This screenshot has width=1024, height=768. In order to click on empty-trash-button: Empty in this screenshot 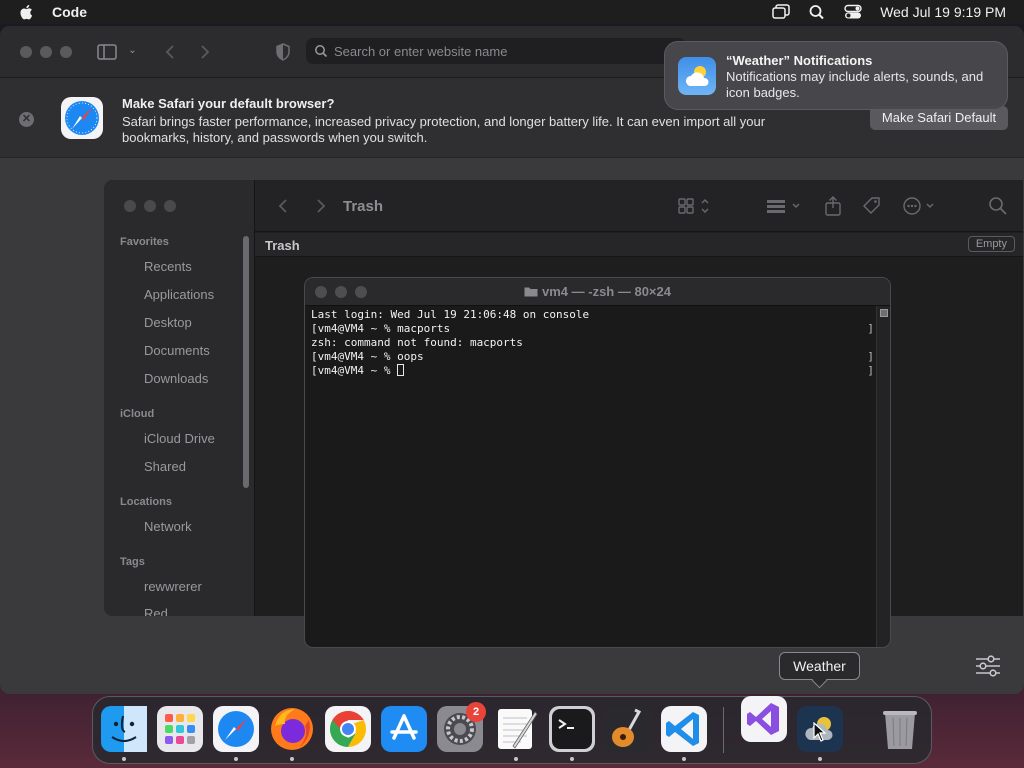, I will do `click(991, 244)`.